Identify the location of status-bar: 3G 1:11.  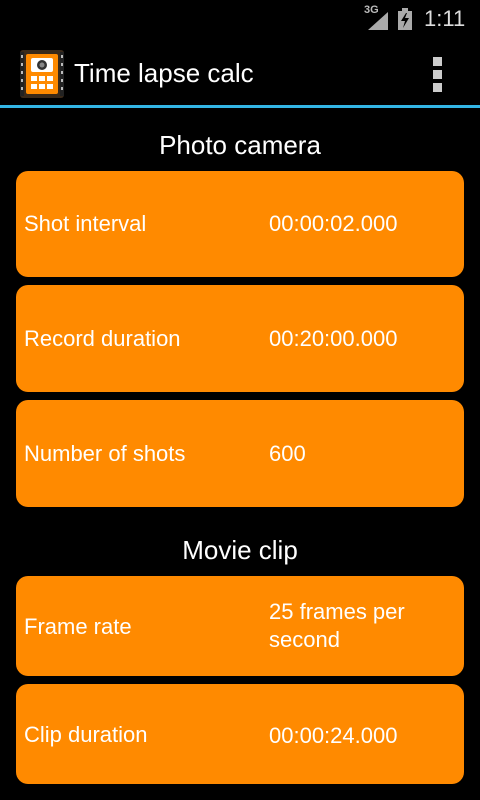
(240, 19).